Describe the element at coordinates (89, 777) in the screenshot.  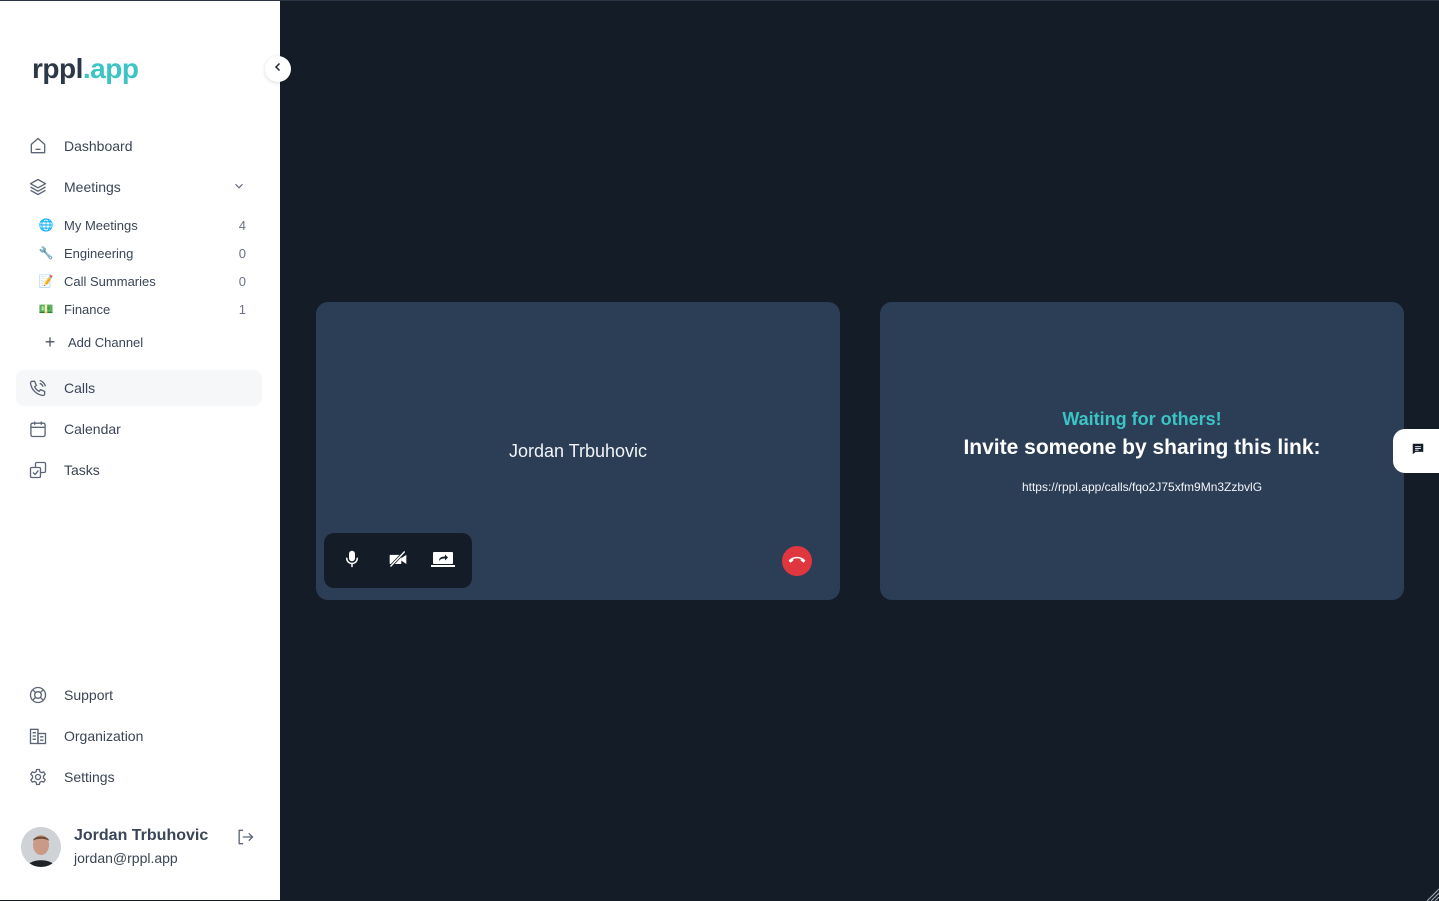
I see `sidebar-item-label: Settings` at that location.